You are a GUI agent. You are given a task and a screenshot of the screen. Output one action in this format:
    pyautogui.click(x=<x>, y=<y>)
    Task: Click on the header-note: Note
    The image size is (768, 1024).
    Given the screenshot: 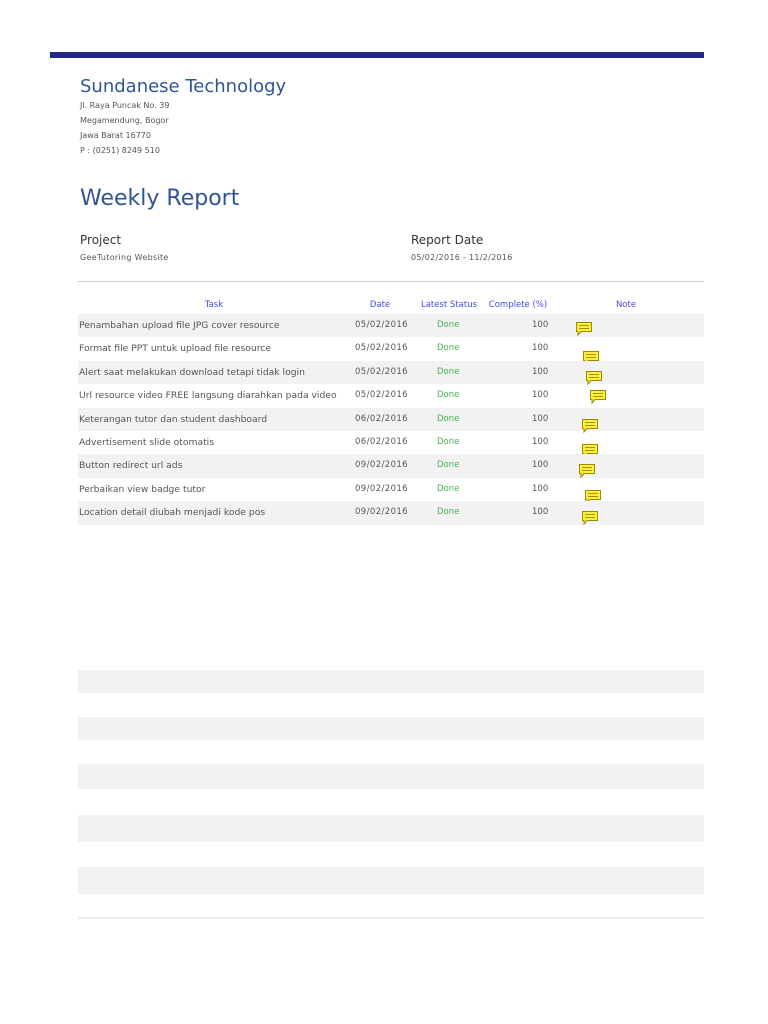 What is the action you would take?
    pyautogui.click(x=626, y=305)
    